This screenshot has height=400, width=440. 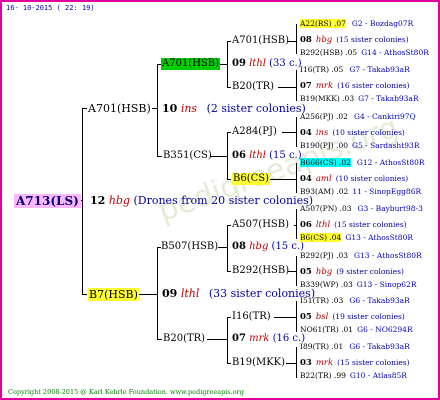 I want to click on gen4-queen-code: G2 - Bozdag07R, so click(x=382, y=23).